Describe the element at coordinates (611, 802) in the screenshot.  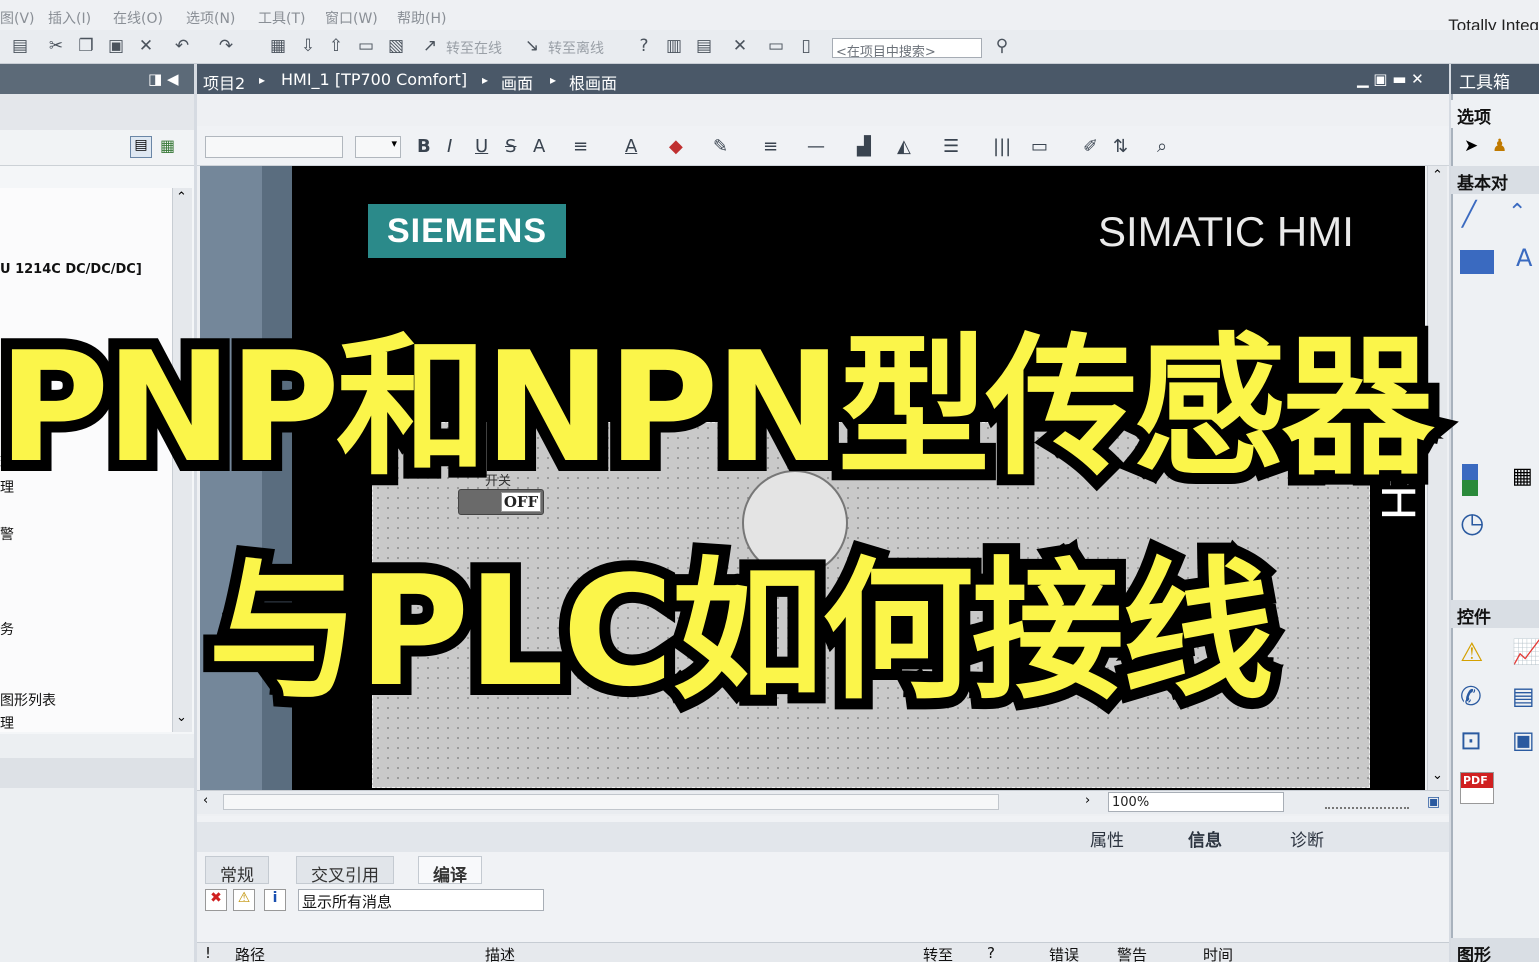
I see `scroll-thumb` at that location.